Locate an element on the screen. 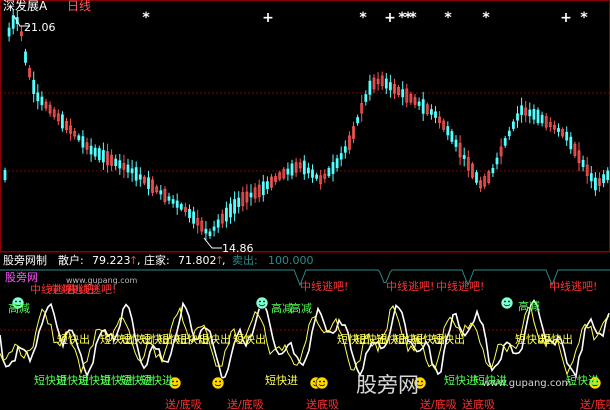  sell-value: 100.000 is located at coordinates (291, 260).